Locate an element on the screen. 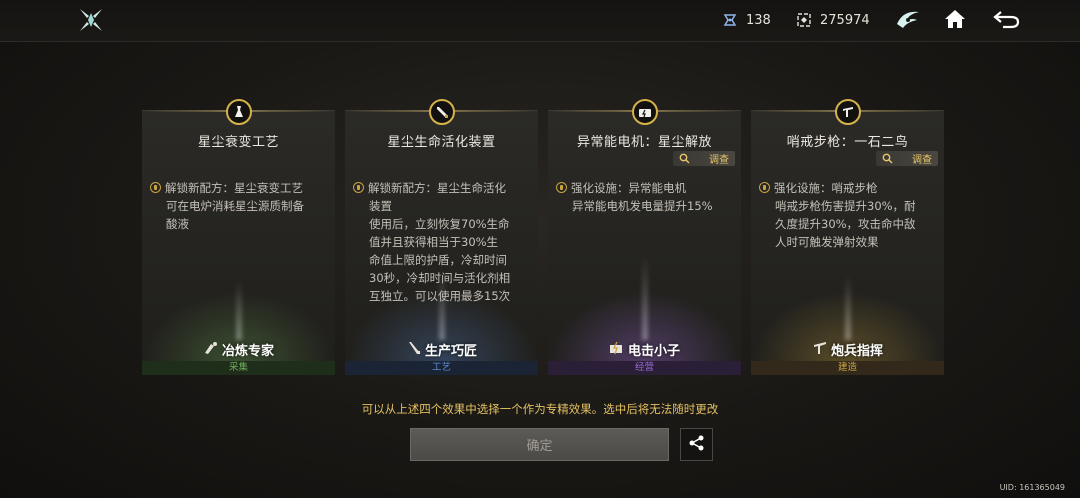  back-button is located at coordinates (1006, 21).